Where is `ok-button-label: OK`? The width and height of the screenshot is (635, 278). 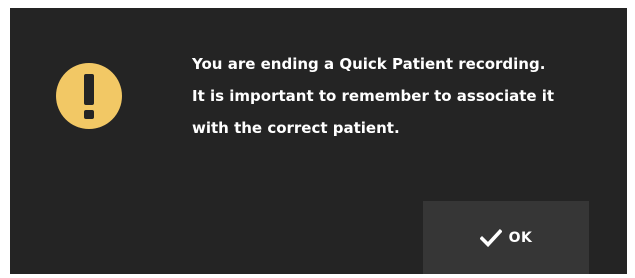
ok-button-label: OK is located at coordinates (520, 237).